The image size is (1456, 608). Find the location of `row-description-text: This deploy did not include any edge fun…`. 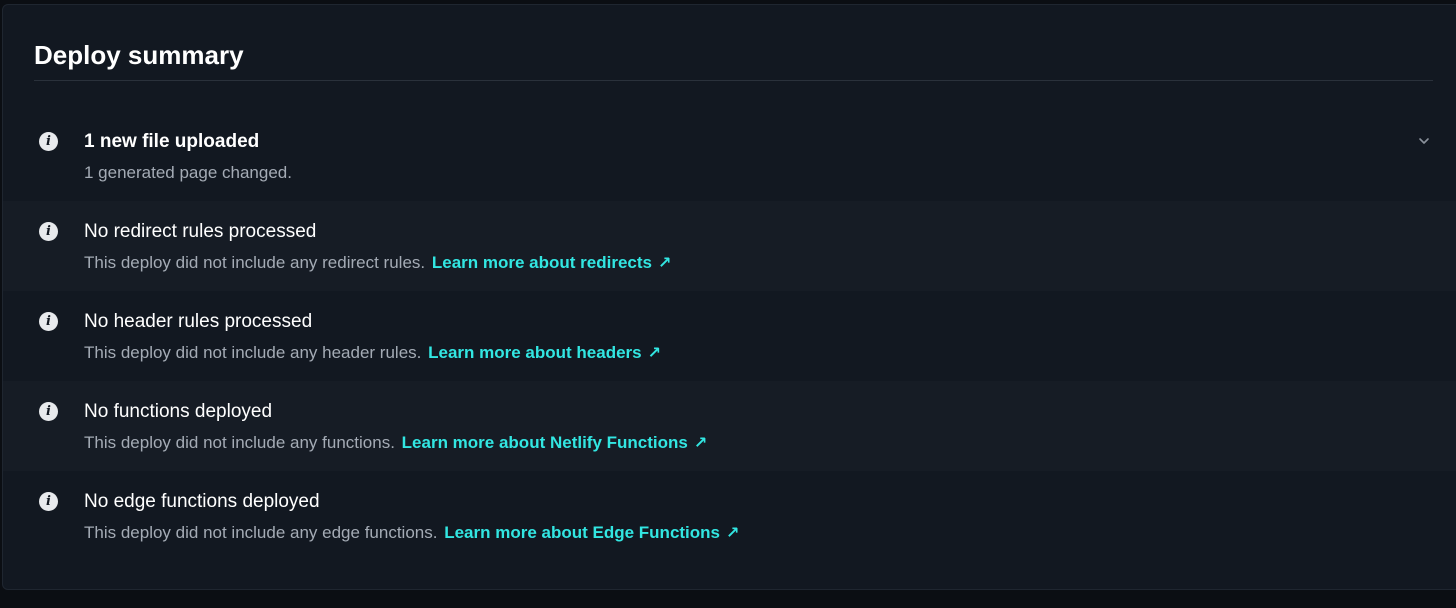

row-description-text: This deploy did not include any edge fun… is located at coordinates (261, 532).